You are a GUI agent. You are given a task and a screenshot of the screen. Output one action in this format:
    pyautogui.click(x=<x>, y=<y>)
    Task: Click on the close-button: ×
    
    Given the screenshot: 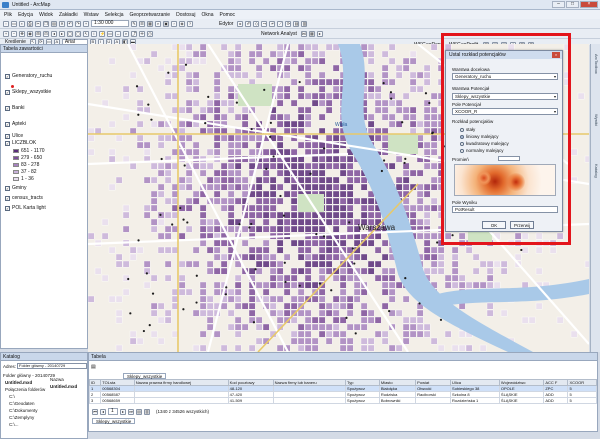 What is the action you would take?
    pyautogui.click(x=589, y=4)
    